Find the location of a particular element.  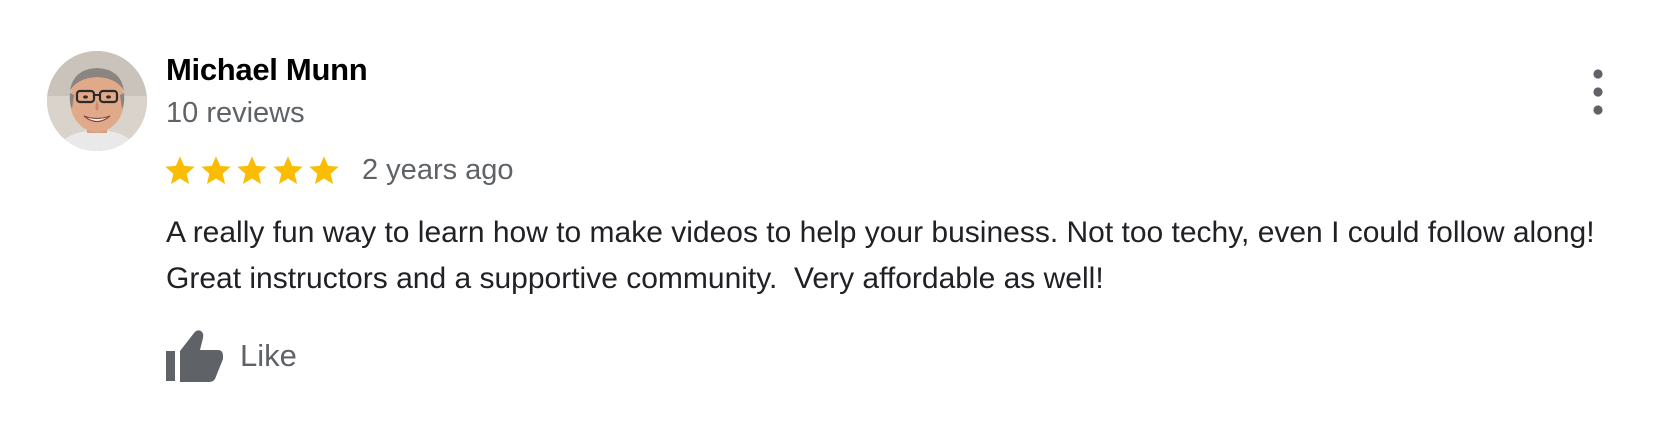

review-date: 2 years ago is located at coordinates (438, 169).